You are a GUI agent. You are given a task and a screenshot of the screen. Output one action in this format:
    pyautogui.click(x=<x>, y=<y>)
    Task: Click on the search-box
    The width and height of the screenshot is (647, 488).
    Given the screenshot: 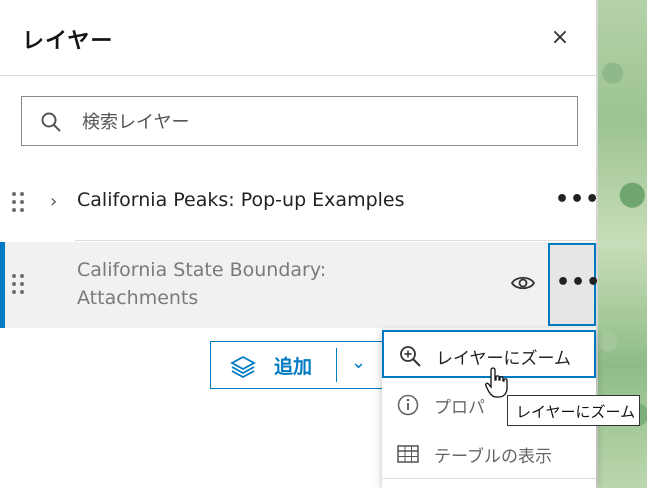 What is the action you would take?
    pyautogui.click(x=299, y=121)
    